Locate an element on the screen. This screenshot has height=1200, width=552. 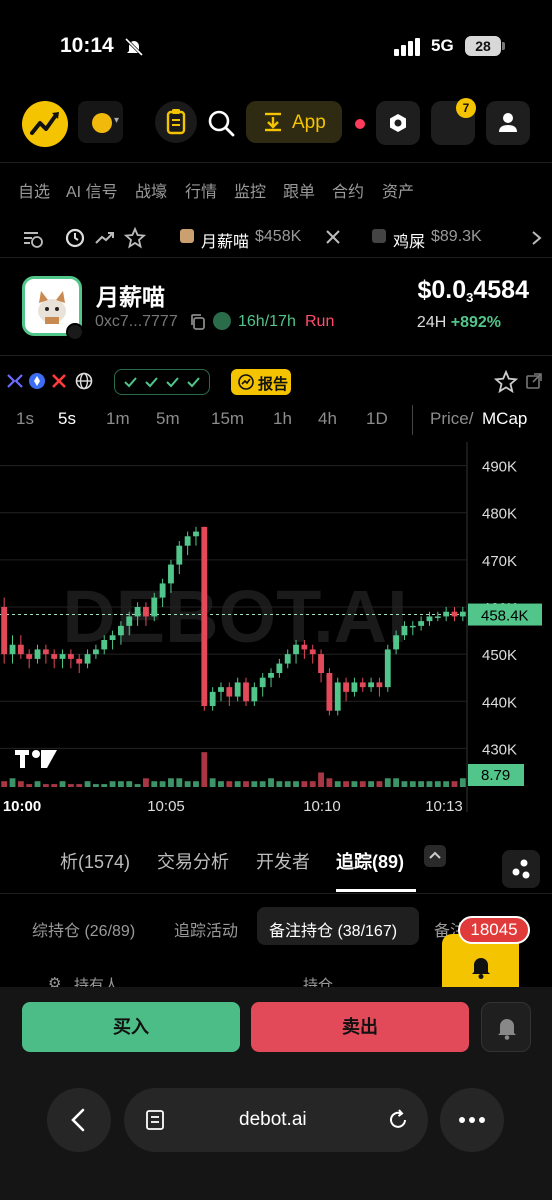
nav-item-monitor: 监控 is located at coordinates (250, 190).